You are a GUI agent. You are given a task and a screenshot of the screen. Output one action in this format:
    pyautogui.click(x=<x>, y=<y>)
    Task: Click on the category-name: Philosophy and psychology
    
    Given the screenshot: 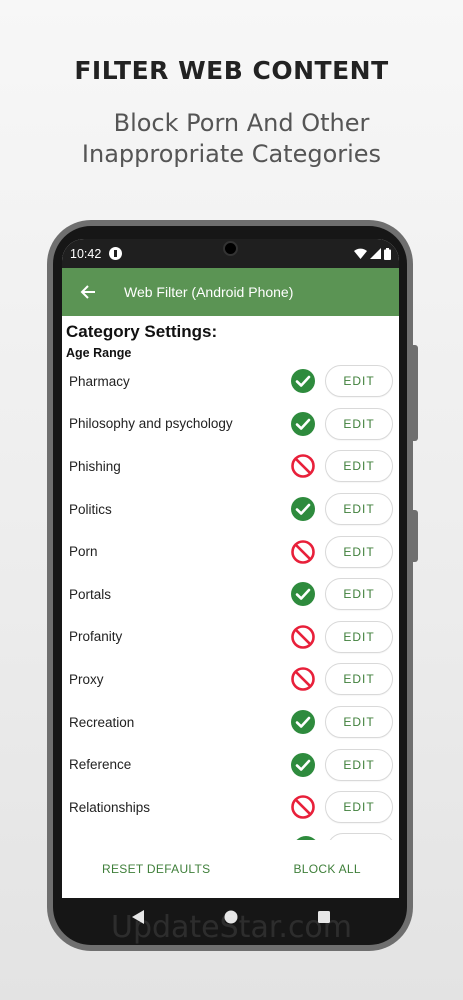 What is the action you would take?
    pyautogui.click(x=151, y=424)
    